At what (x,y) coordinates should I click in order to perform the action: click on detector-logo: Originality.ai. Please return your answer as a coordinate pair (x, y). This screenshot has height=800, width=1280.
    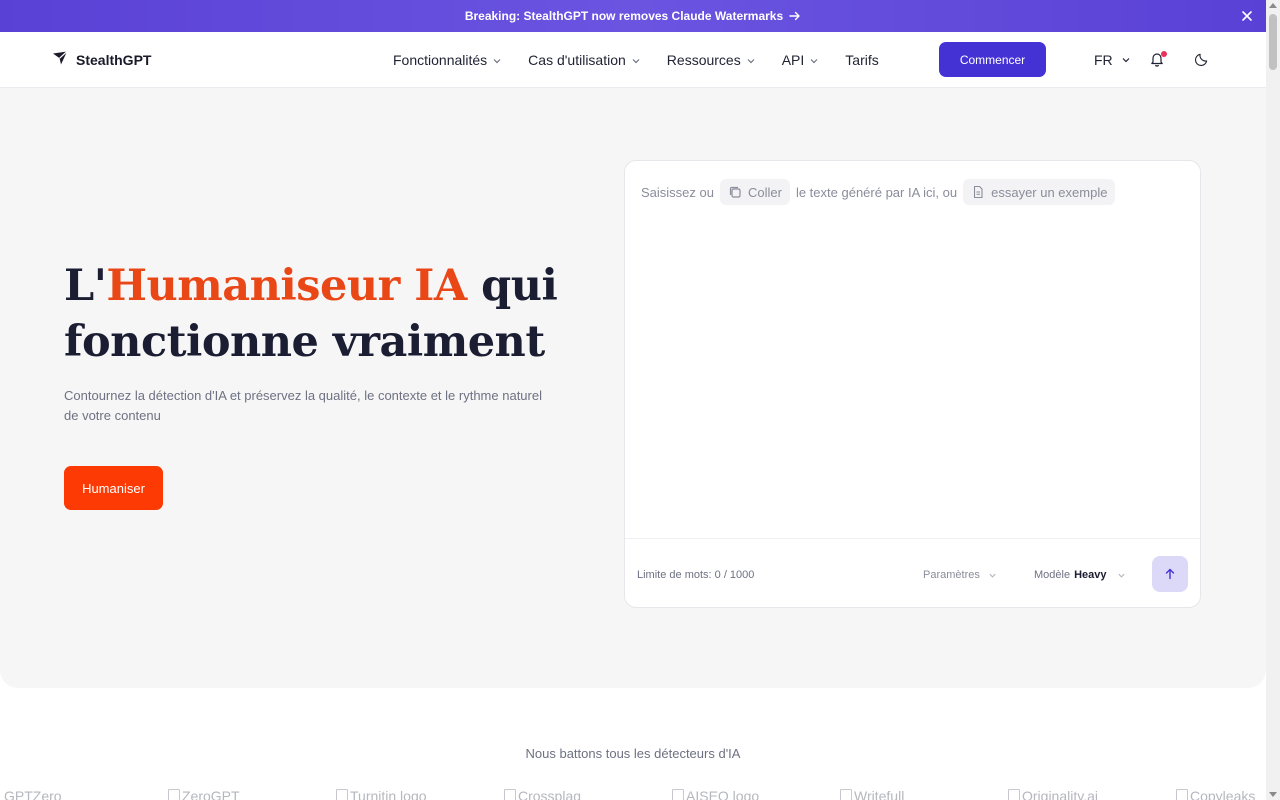
    Looking at the image, I should click on (1053, 794).